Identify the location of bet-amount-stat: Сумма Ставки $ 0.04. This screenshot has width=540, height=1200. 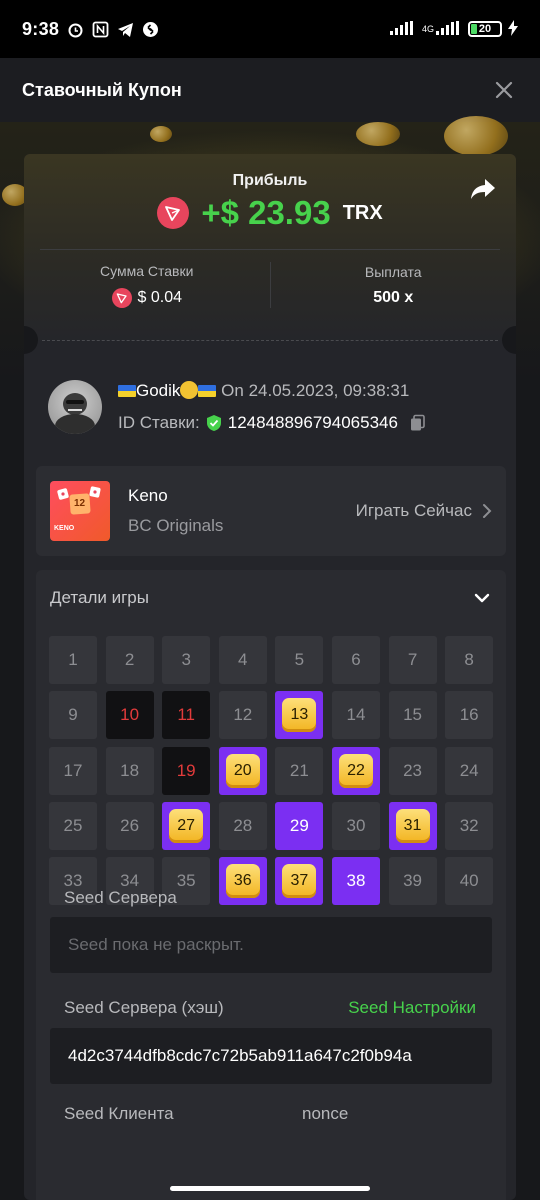
(147, 285).